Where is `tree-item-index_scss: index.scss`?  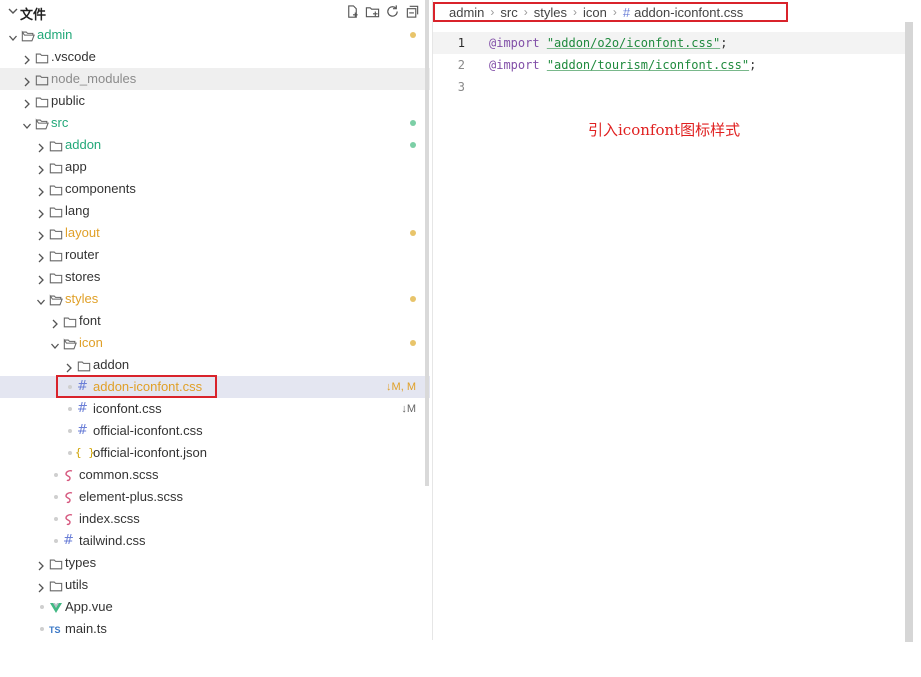 tree-item-index_scss: index.scss is located at coordinates (215, 519).